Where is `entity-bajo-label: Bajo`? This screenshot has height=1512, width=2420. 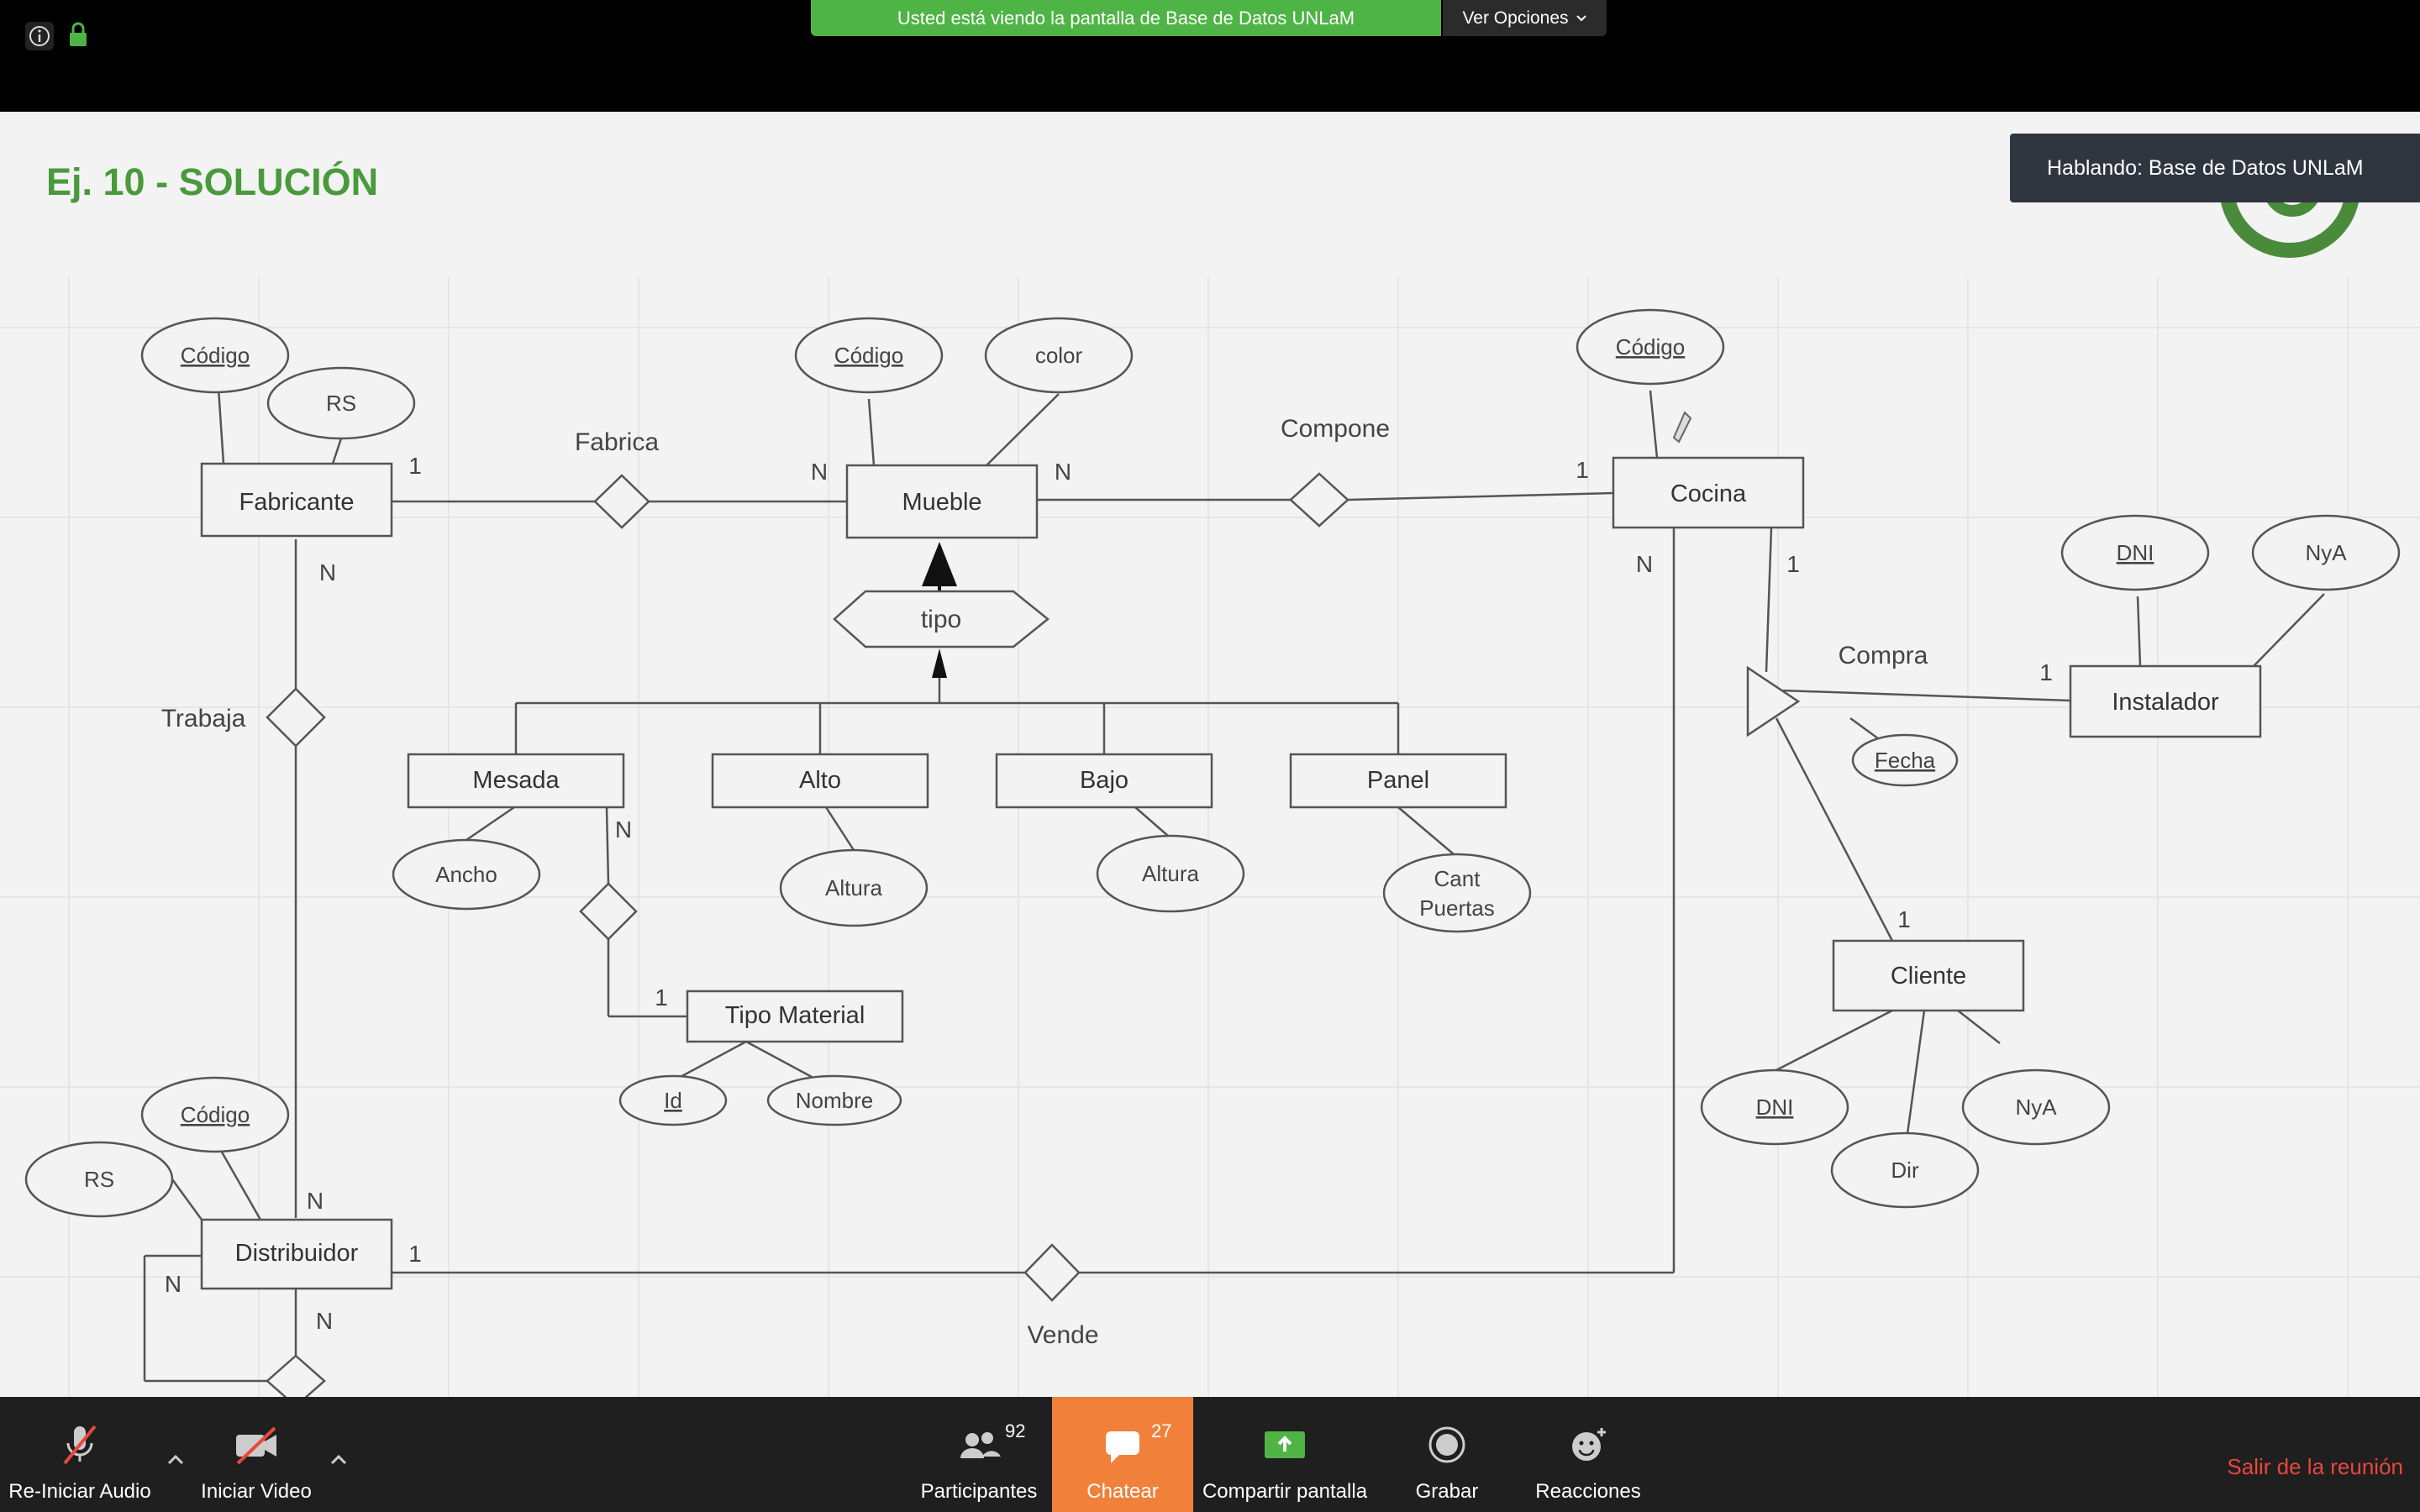 entity-bajo-label: Bajo is located at coordinates (1104, 780).